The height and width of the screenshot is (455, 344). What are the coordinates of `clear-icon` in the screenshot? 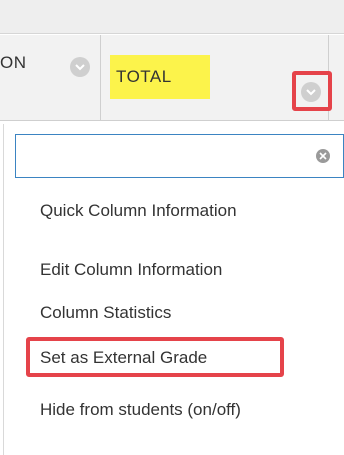 It's located at (323, 156).